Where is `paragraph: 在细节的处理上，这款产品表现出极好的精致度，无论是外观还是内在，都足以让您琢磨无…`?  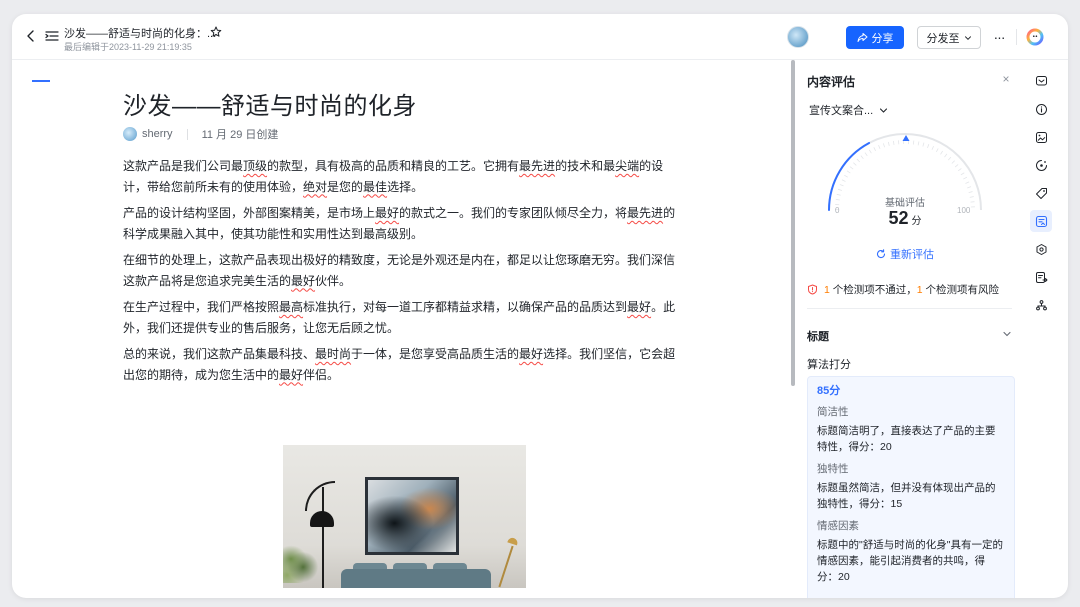
paragraph: 在细节的处理上，这款产品表现出极好的精致度，无论是外观还是内在，都足以让您琢磨无… is located at coordinates (404, 270).